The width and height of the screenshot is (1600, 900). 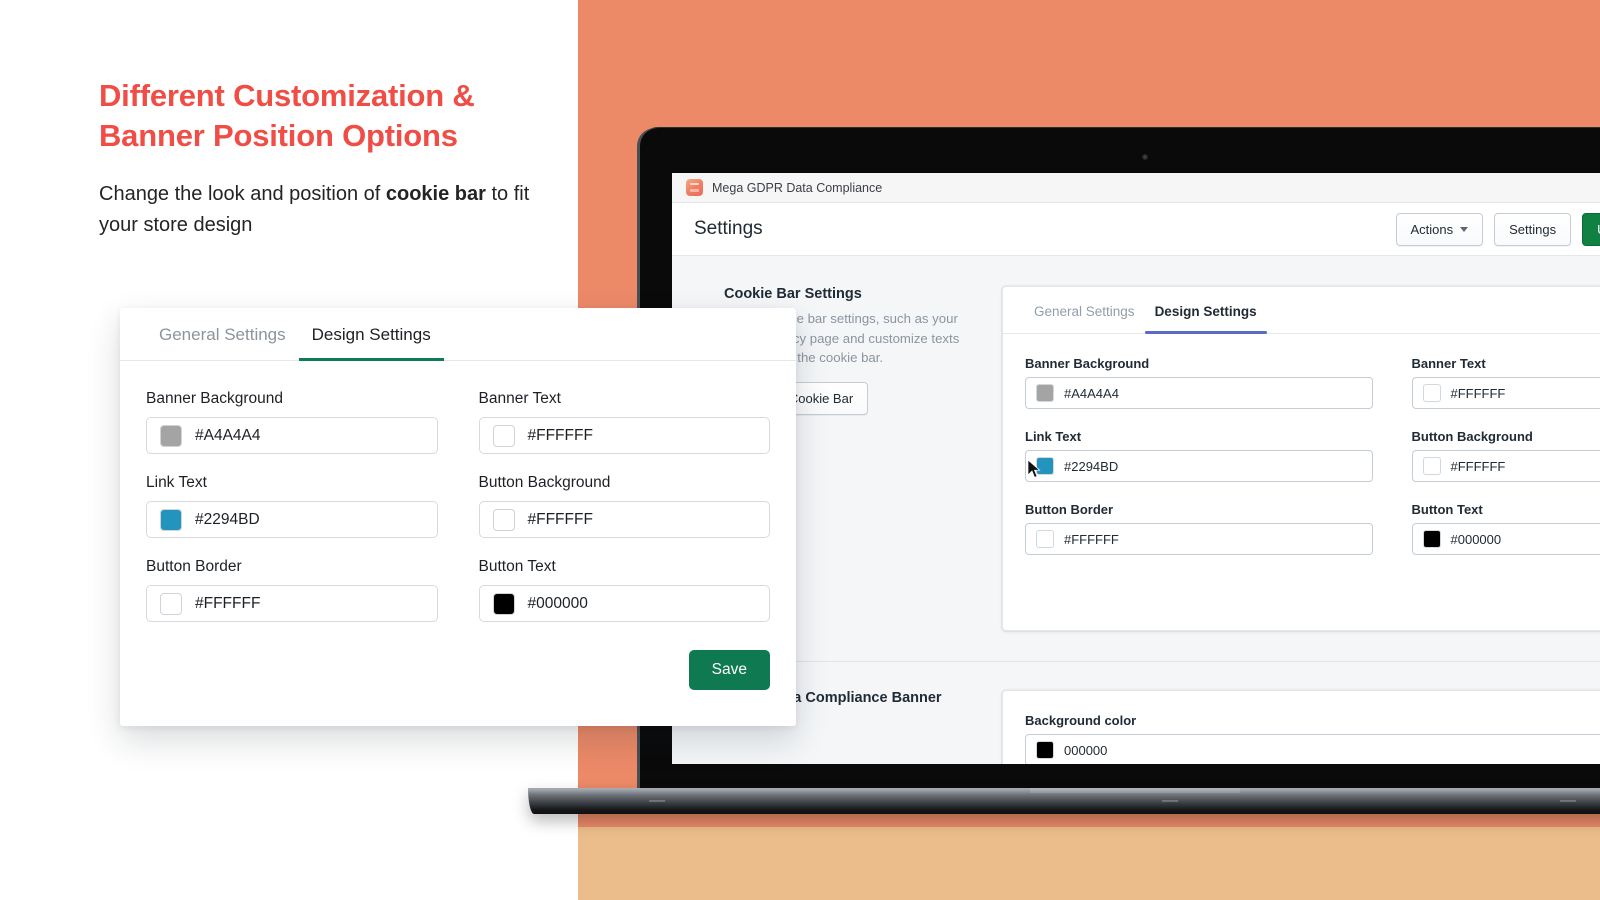 I want to click on marketing-body-before: Change the look and position of, so click(x=242, y=193).